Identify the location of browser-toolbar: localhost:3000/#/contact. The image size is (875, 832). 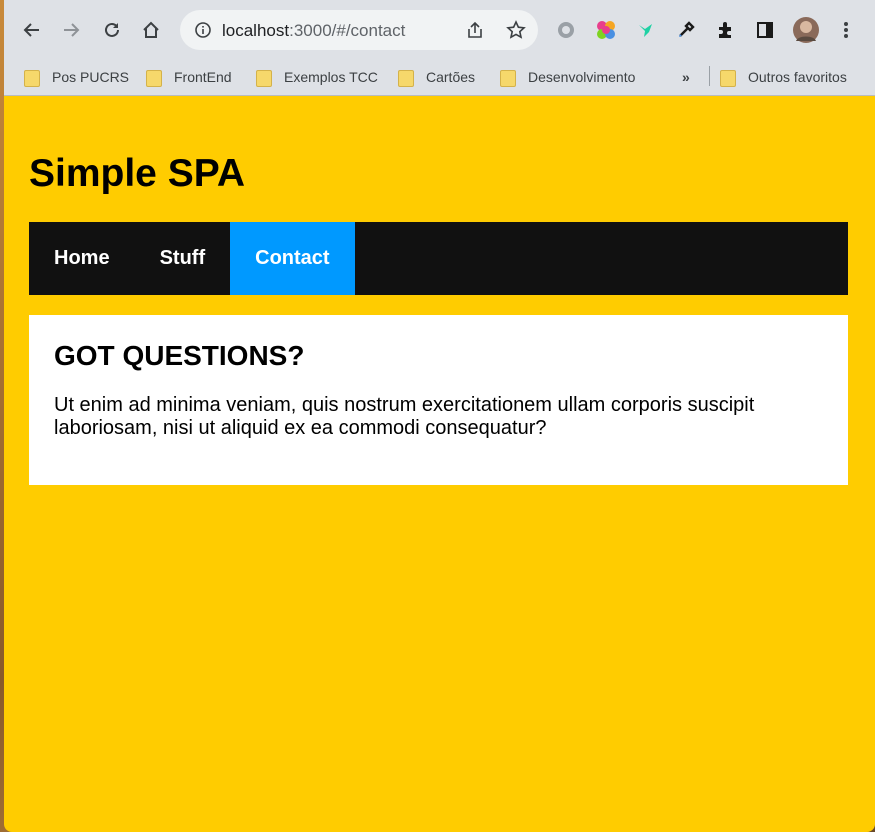
(439, 29).